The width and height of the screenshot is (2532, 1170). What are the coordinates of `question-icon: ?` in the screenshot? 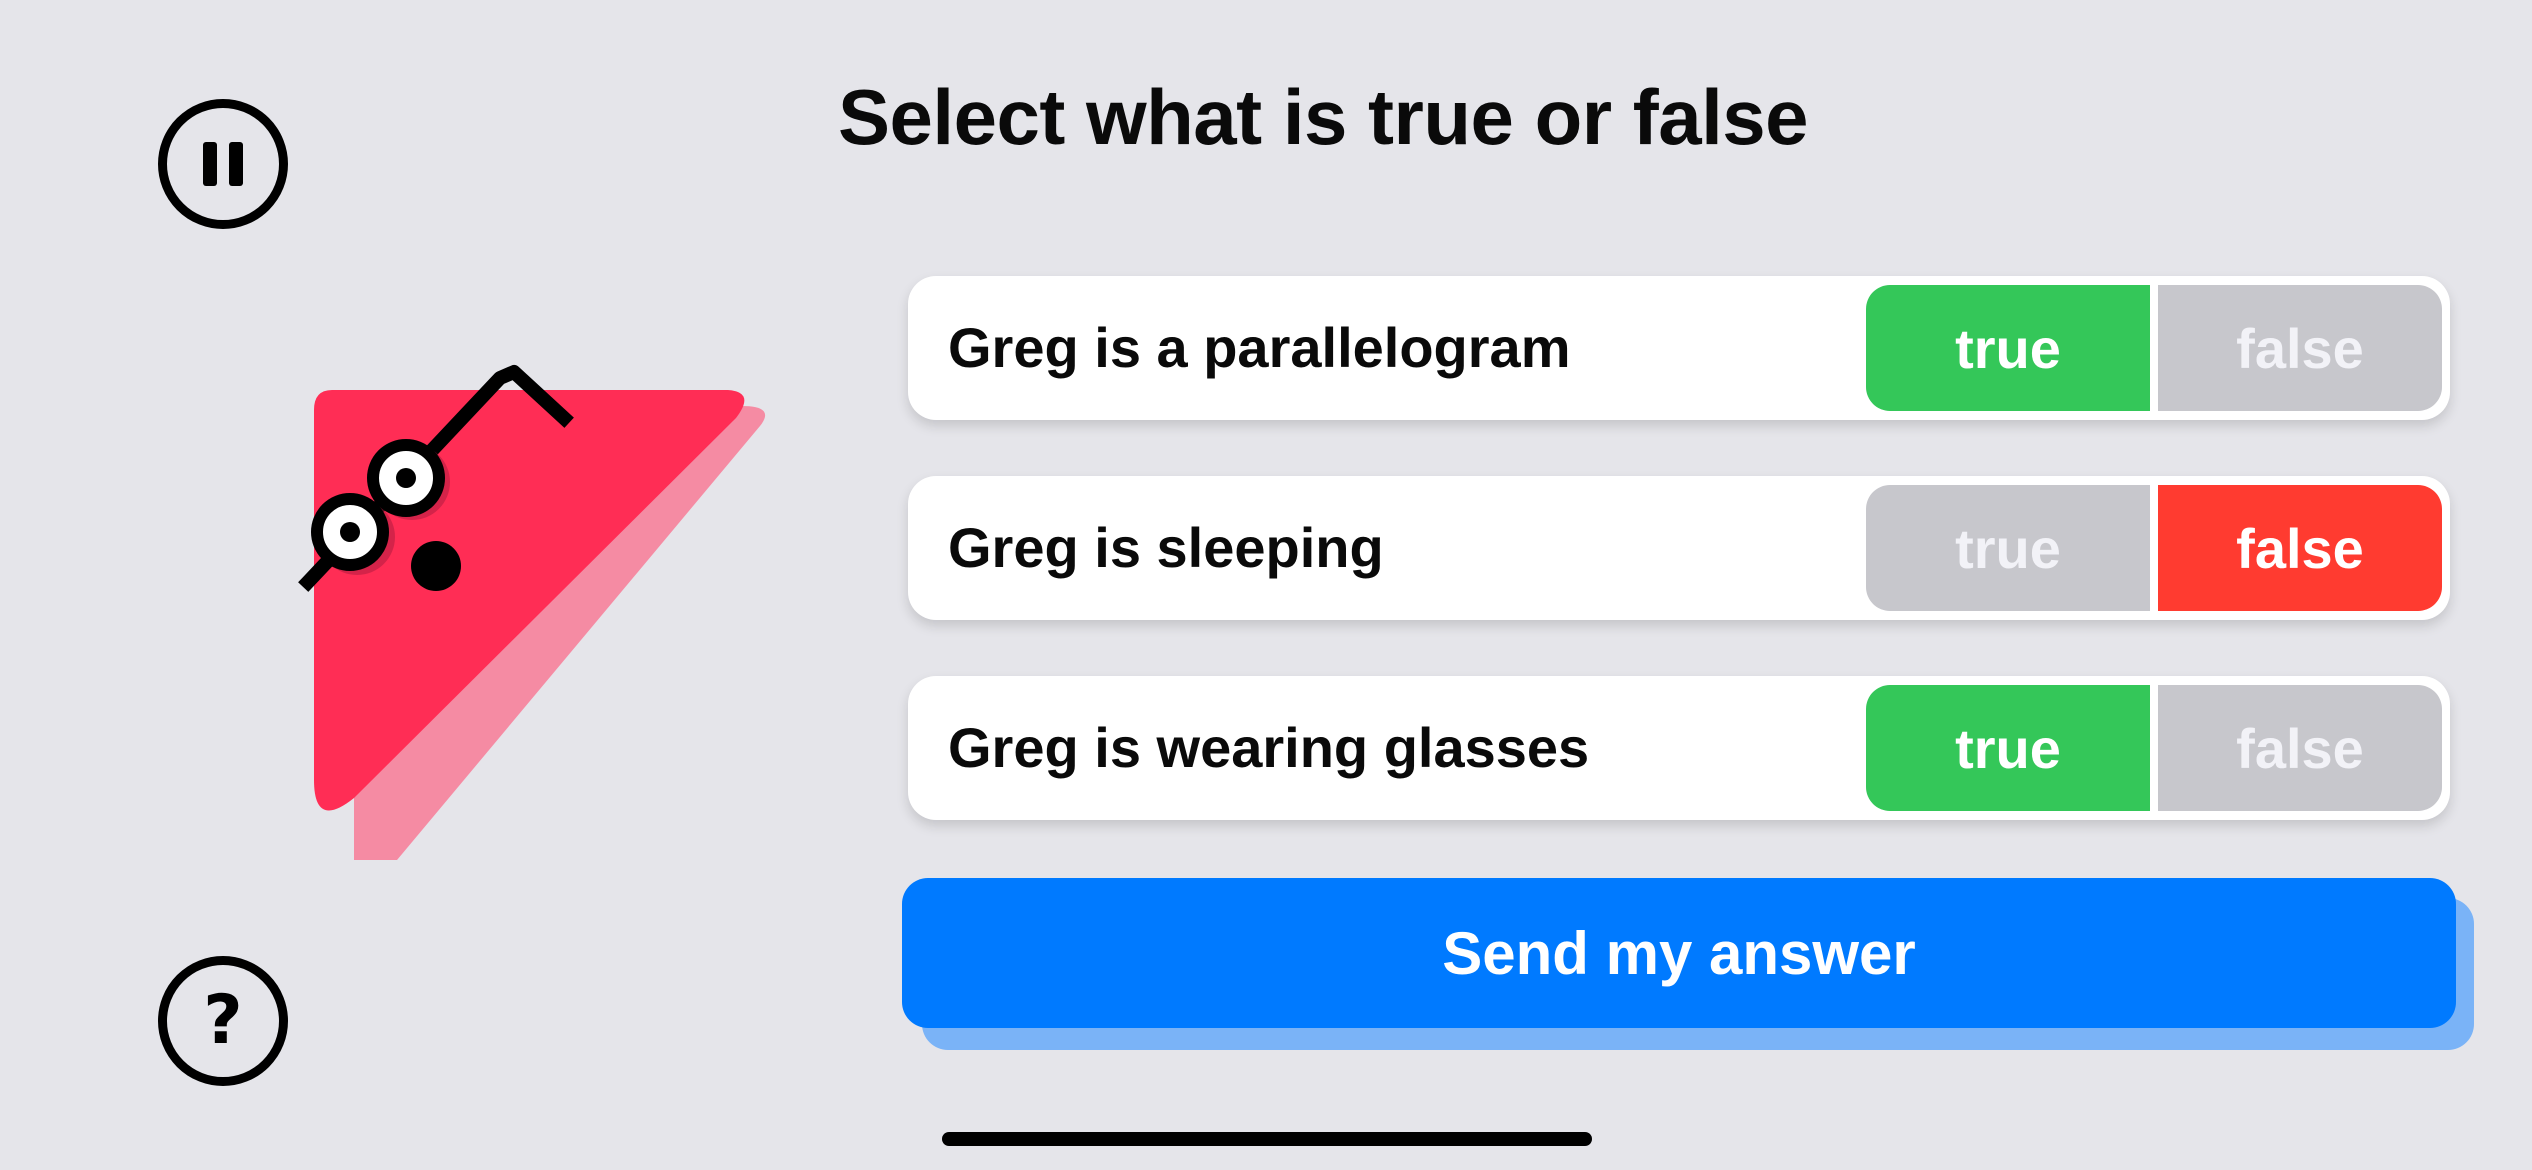 It's located at (223, 1020).